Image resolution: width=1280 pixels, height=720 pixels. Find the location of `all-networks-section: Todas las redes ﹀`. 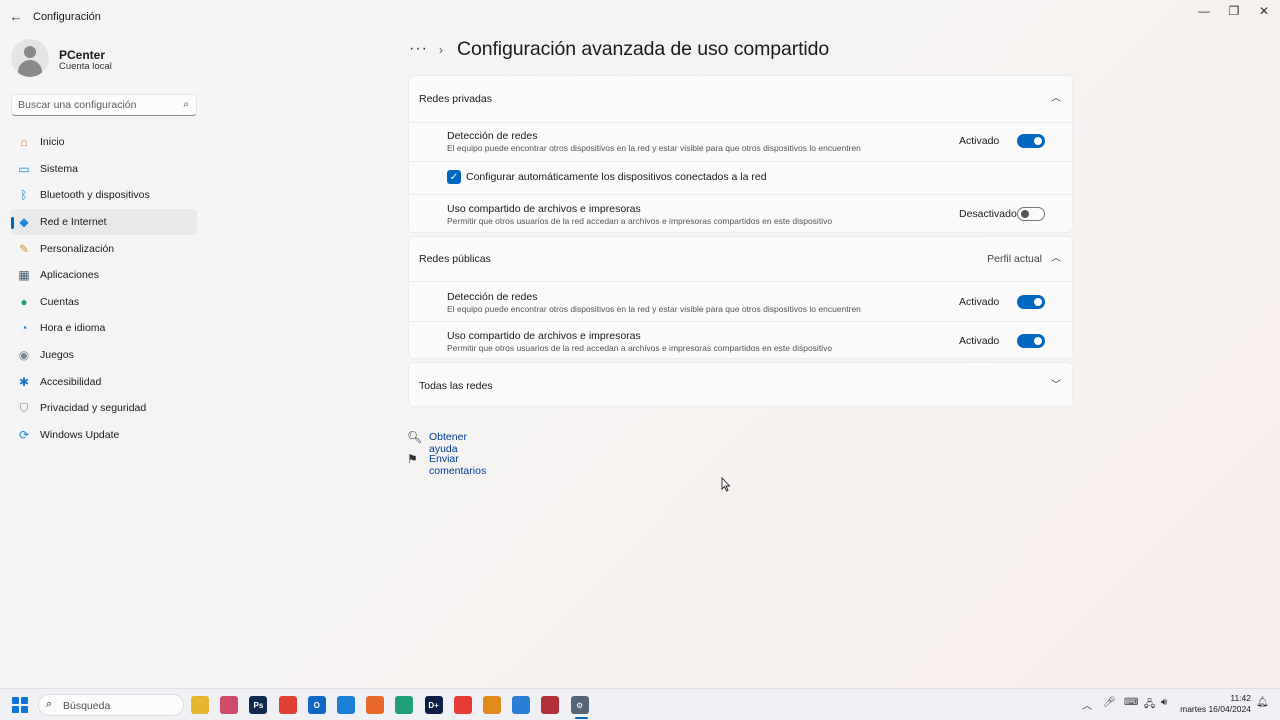

all-networks-section: Todas las redes ﹀ is located at coordinates (740, 384).